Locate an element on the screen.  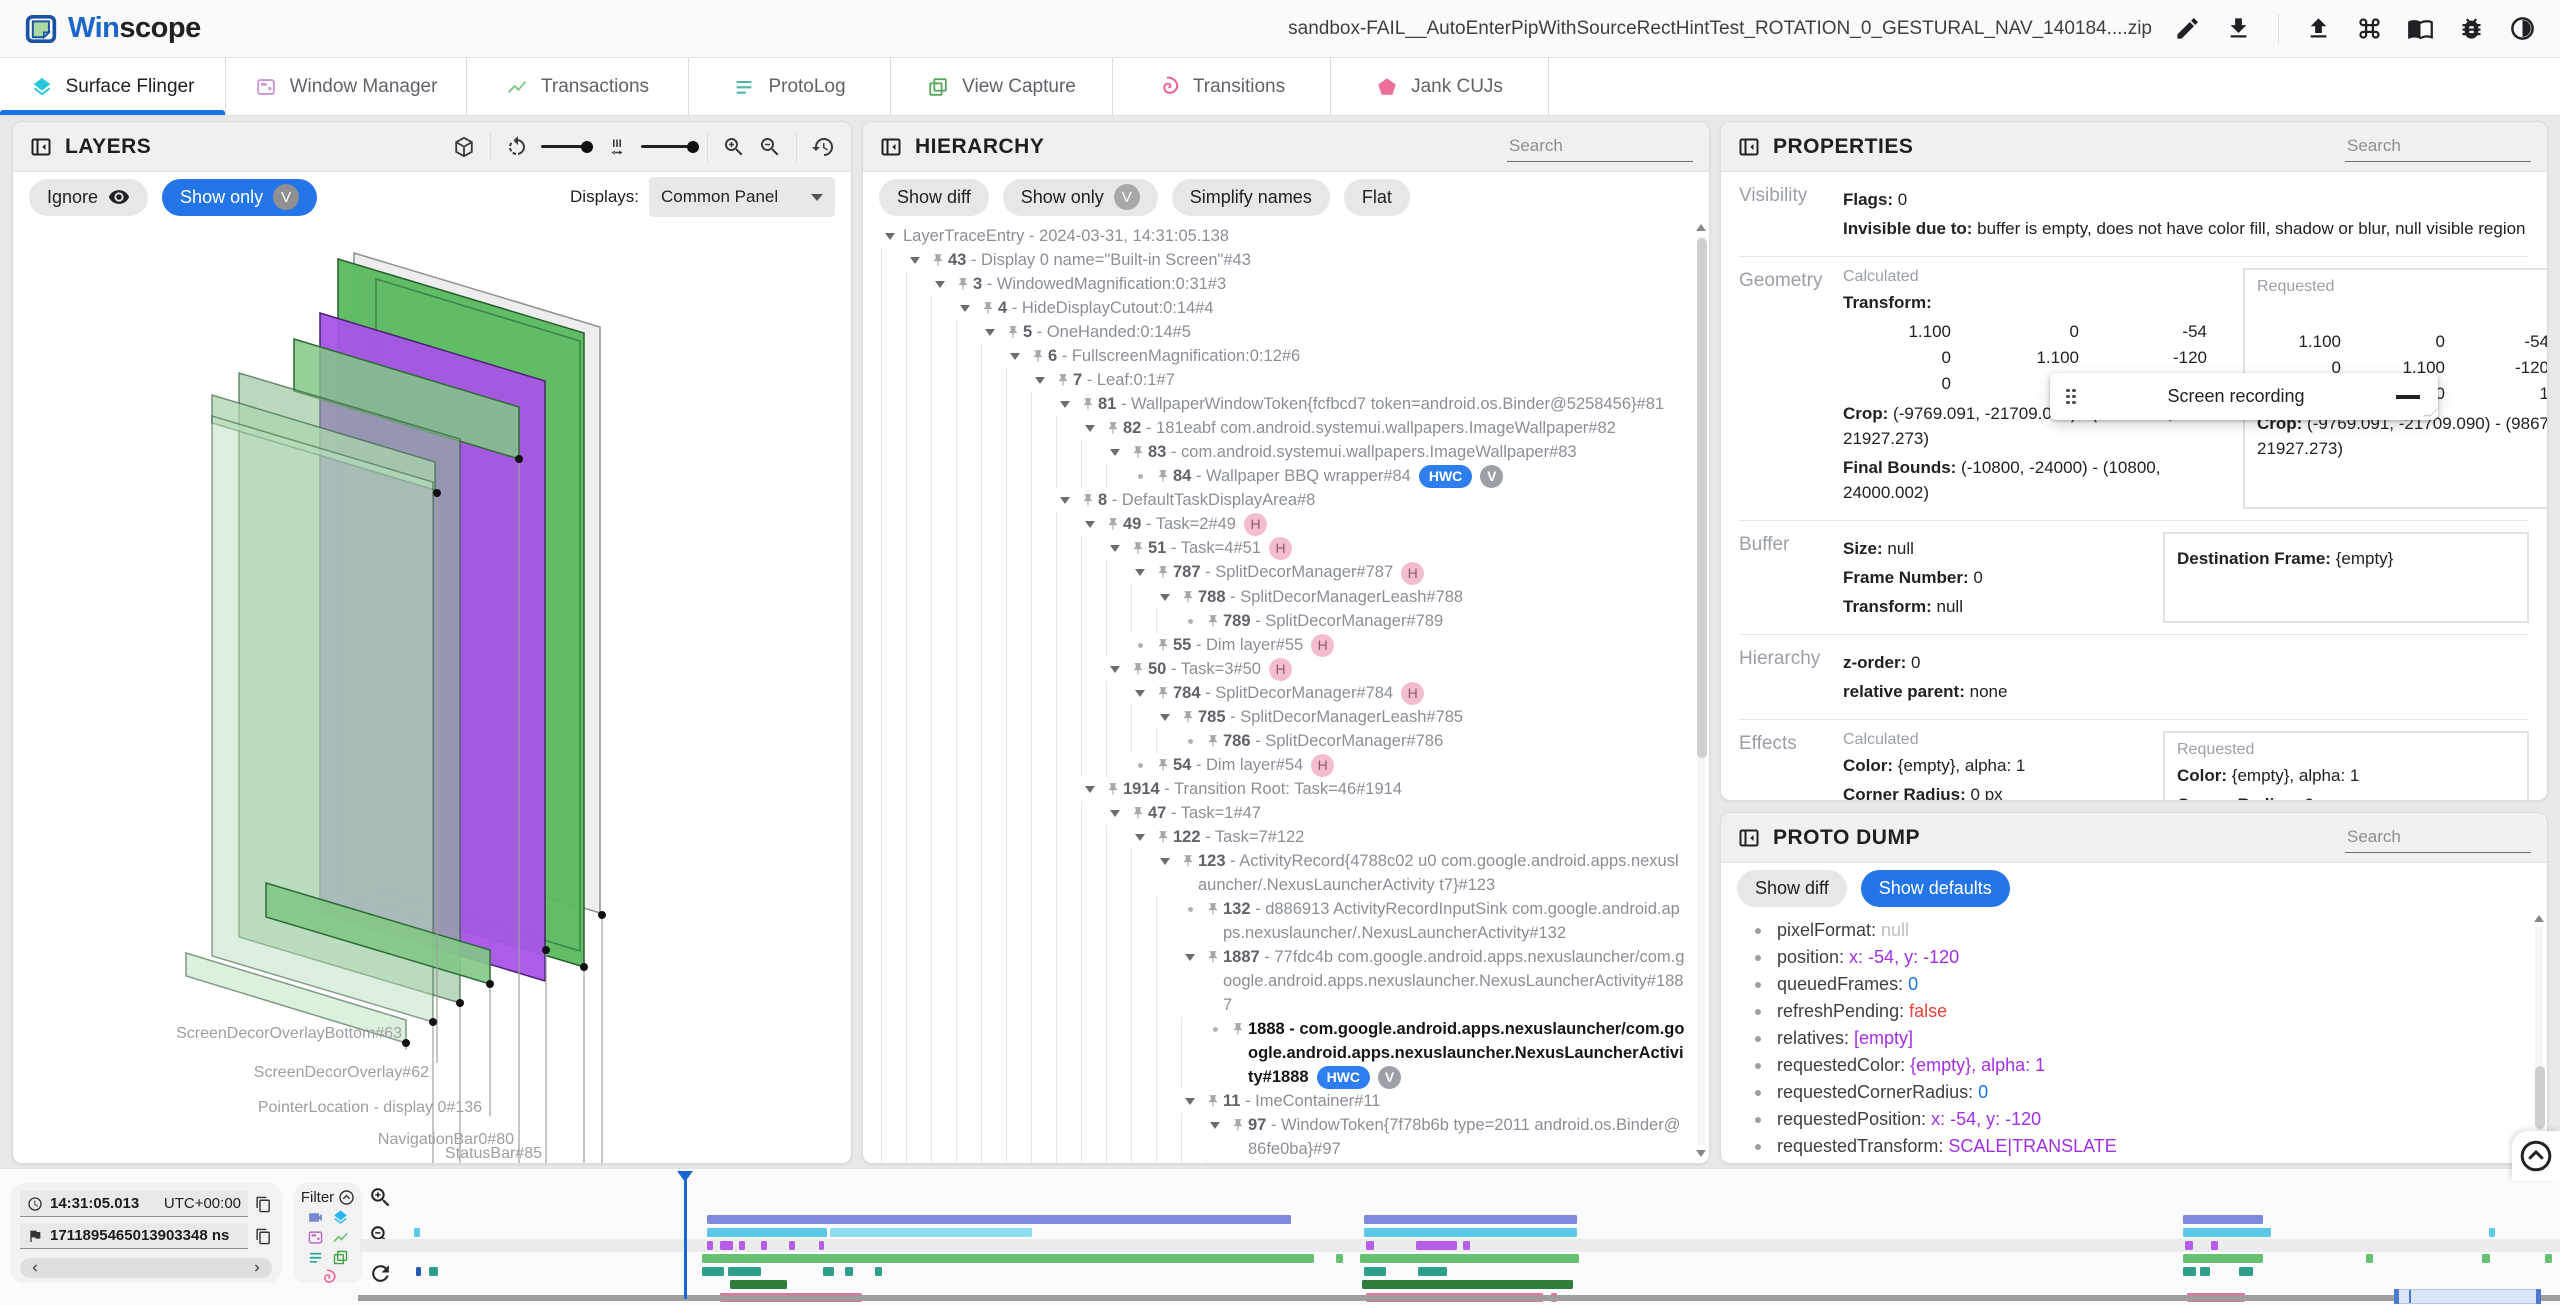
proto-row-relatives: relatives: [empty] is located at coordinates (2126, 1038).